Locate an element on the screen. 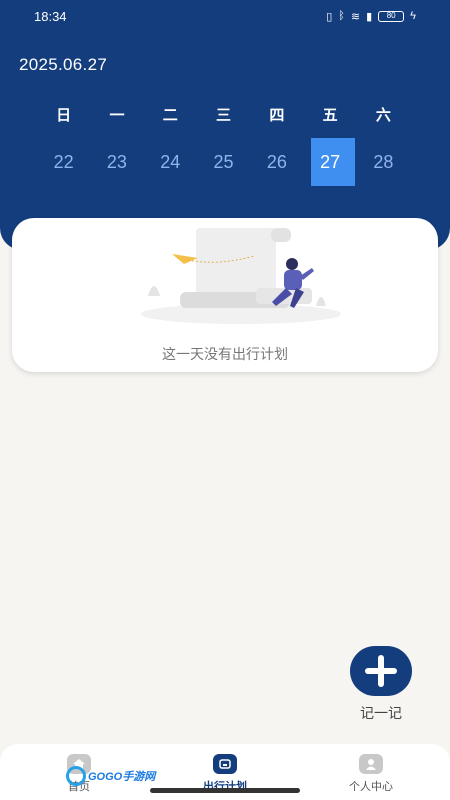  add-record-button is located at coordinates (381, 671).